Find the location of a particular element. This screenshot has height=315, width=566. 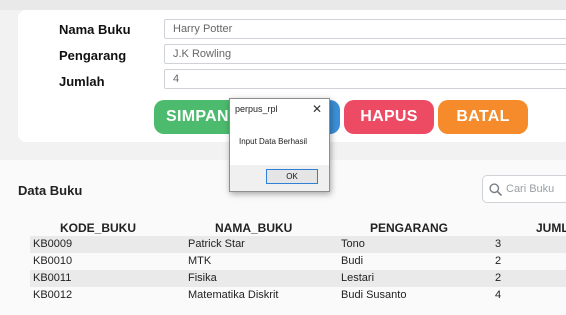

nama-buku-label: Nama Buku is located at coordinates (95, 29).